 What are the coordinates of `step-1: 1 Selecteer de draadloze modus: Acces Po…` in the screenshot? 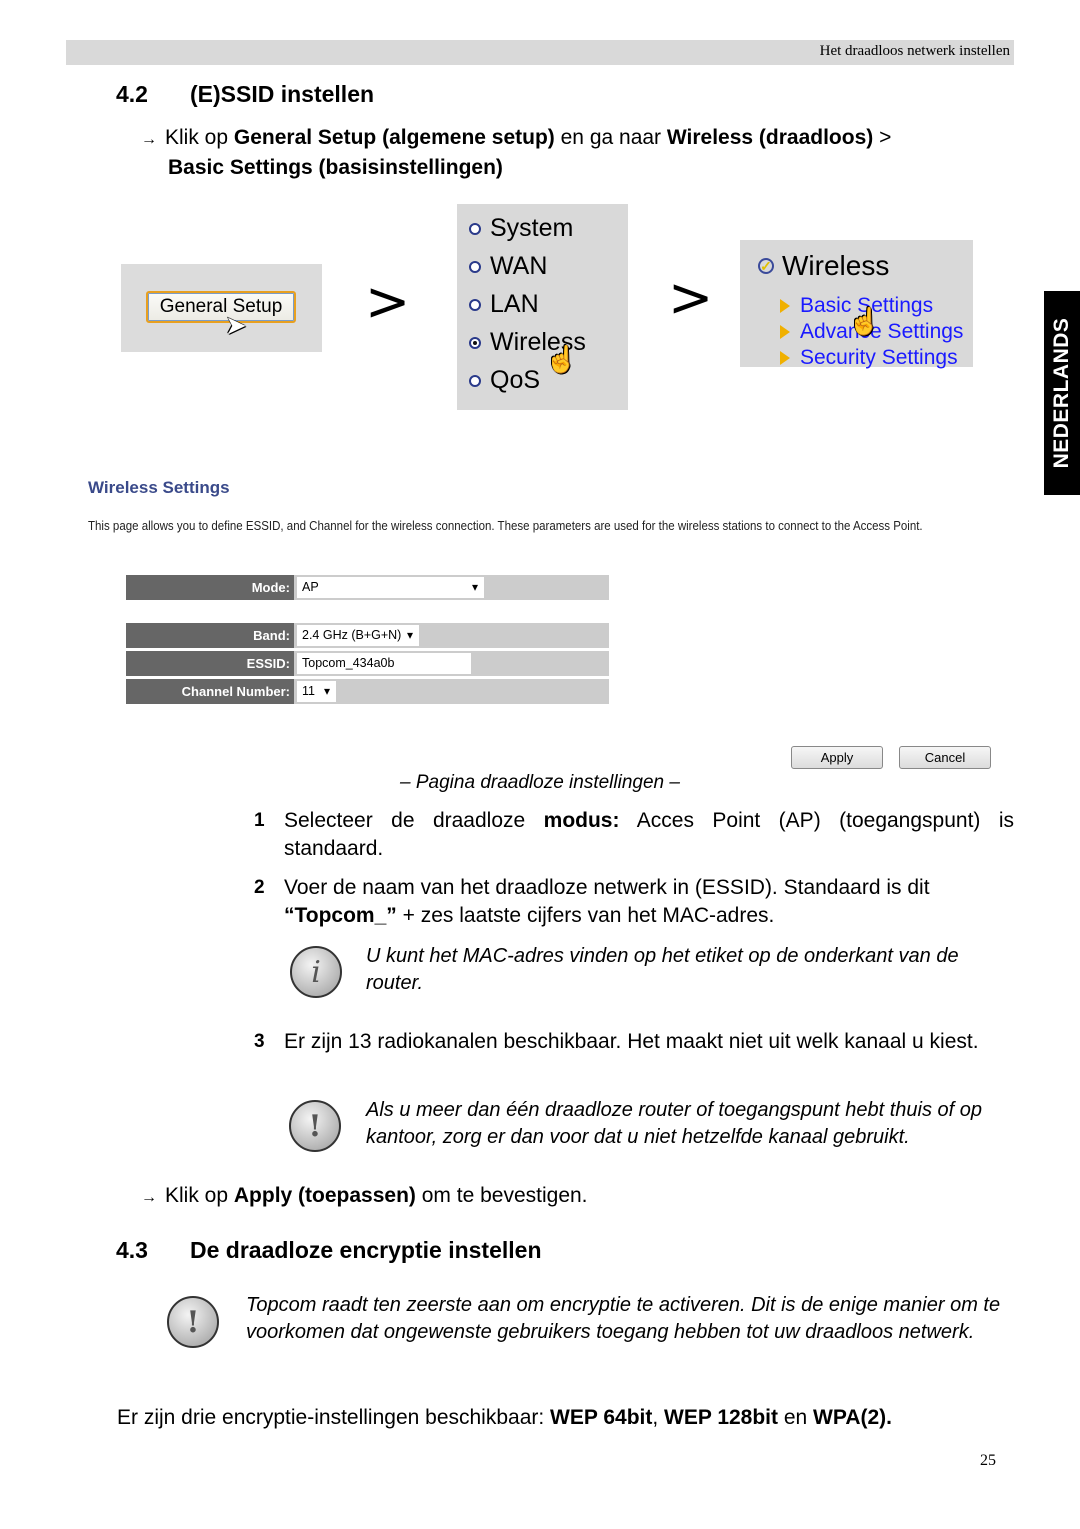 It's located at (634, 834).